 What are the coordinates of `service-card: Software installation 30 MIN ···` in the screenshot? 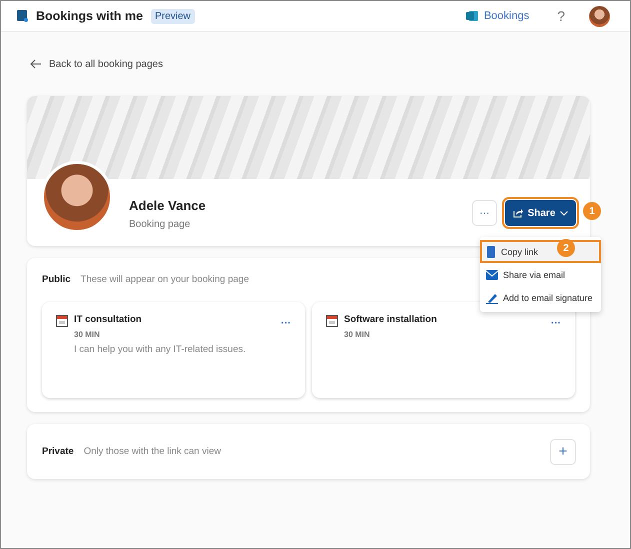 It's located at (443, 350).